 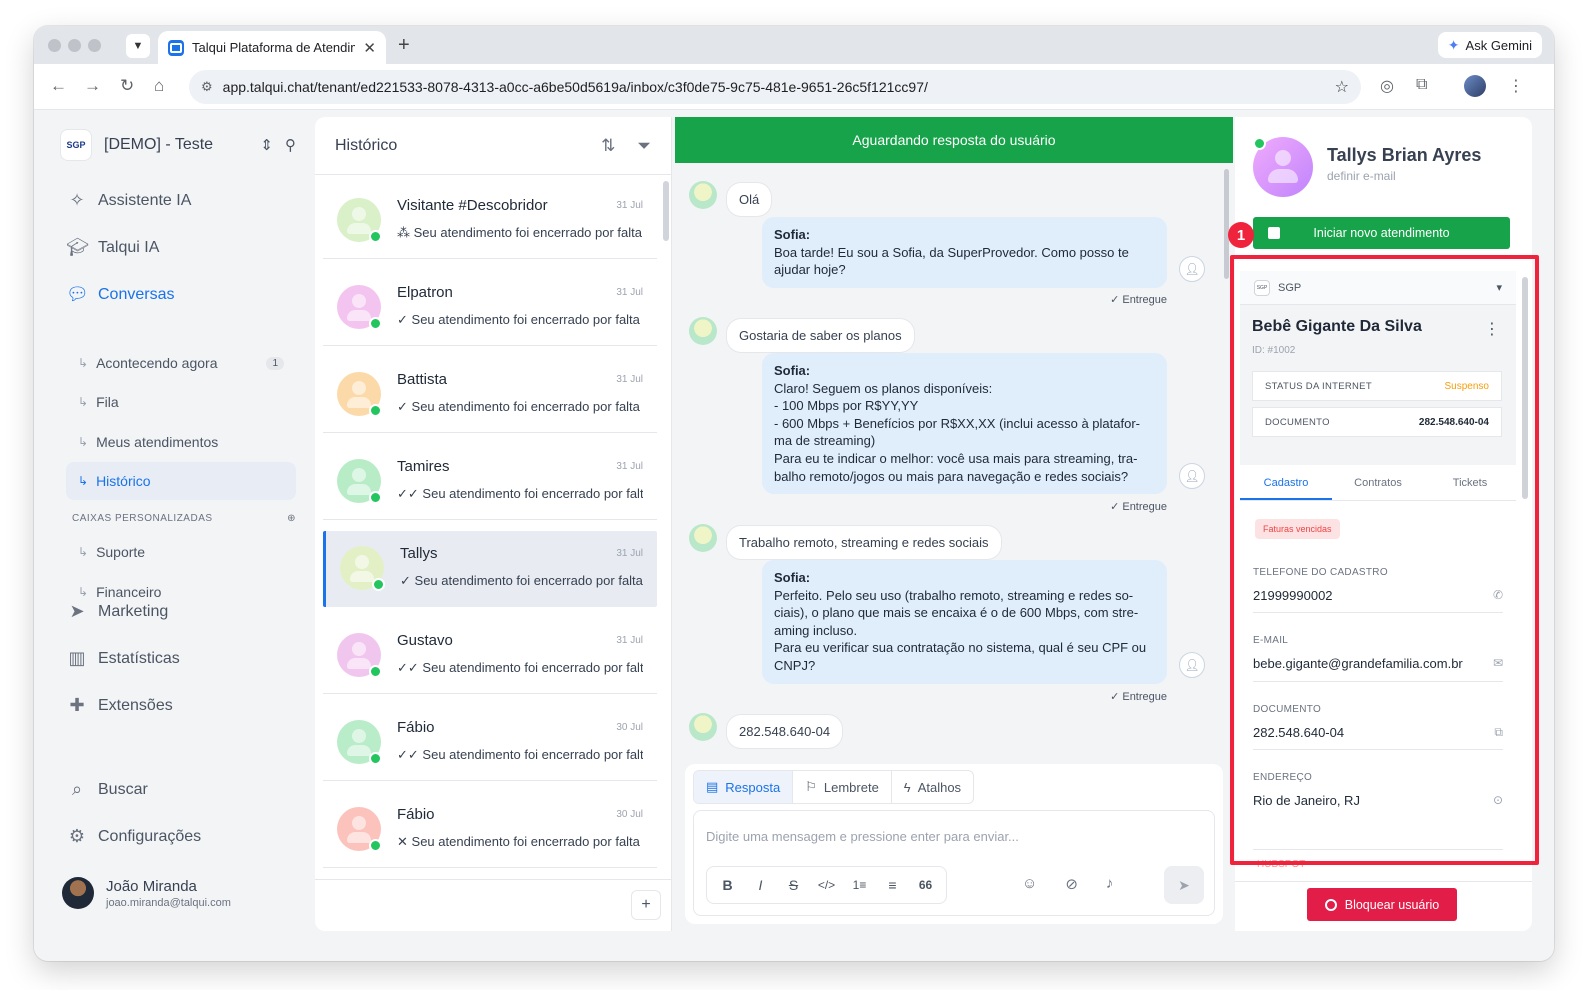 I want to click on org-switcher: SGP [DEMO] - Teste ⇕ ⚲, so click(x=178, y=145).